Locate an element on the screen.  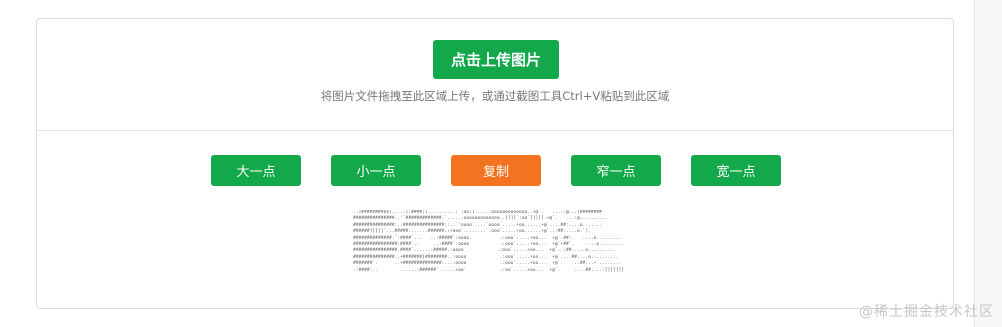
upload-hint: 将图片文件拖拽至此区域上传，或通过截图工具Ctrl+V粘贴到此区域 is located at coordinates (495, 96).